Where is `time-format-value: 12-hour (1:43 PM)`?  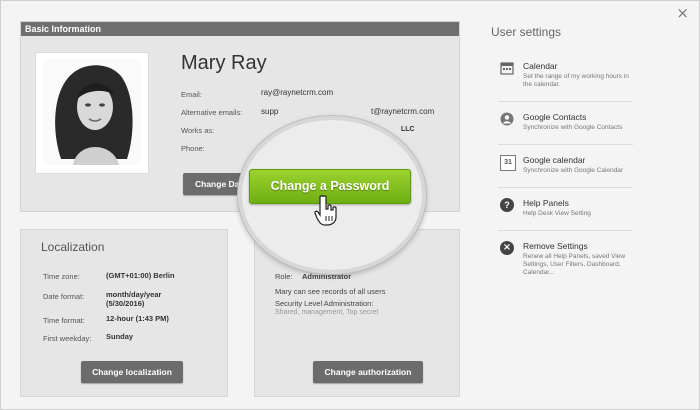 time-format-value: 12-hour (1:43 PM) is located at coordinates (137, 318).